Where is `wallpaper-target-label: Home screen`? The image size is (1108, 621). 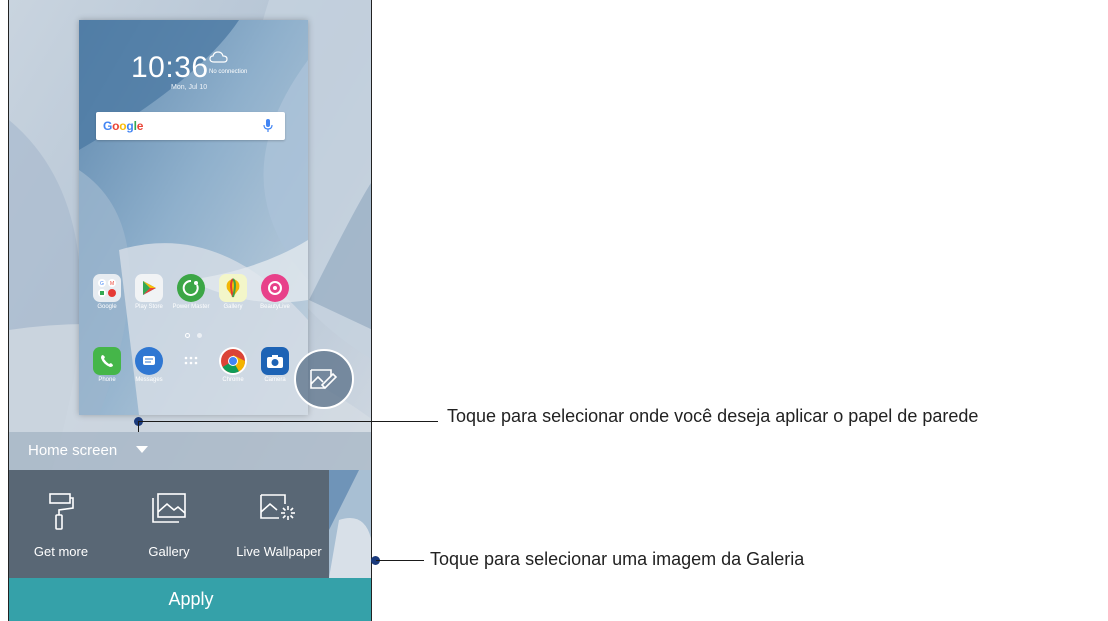 wallpaper-target-label: Home screen is located at coordinates (73, 450).